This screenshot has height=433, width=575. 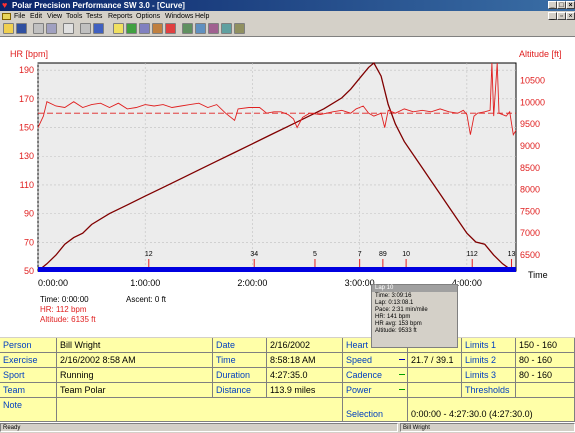 What do you see at coordinates (305, 375) in the screenshot?
I see `duration-value: 4:27:35.0` at bounding box center [305, 375].